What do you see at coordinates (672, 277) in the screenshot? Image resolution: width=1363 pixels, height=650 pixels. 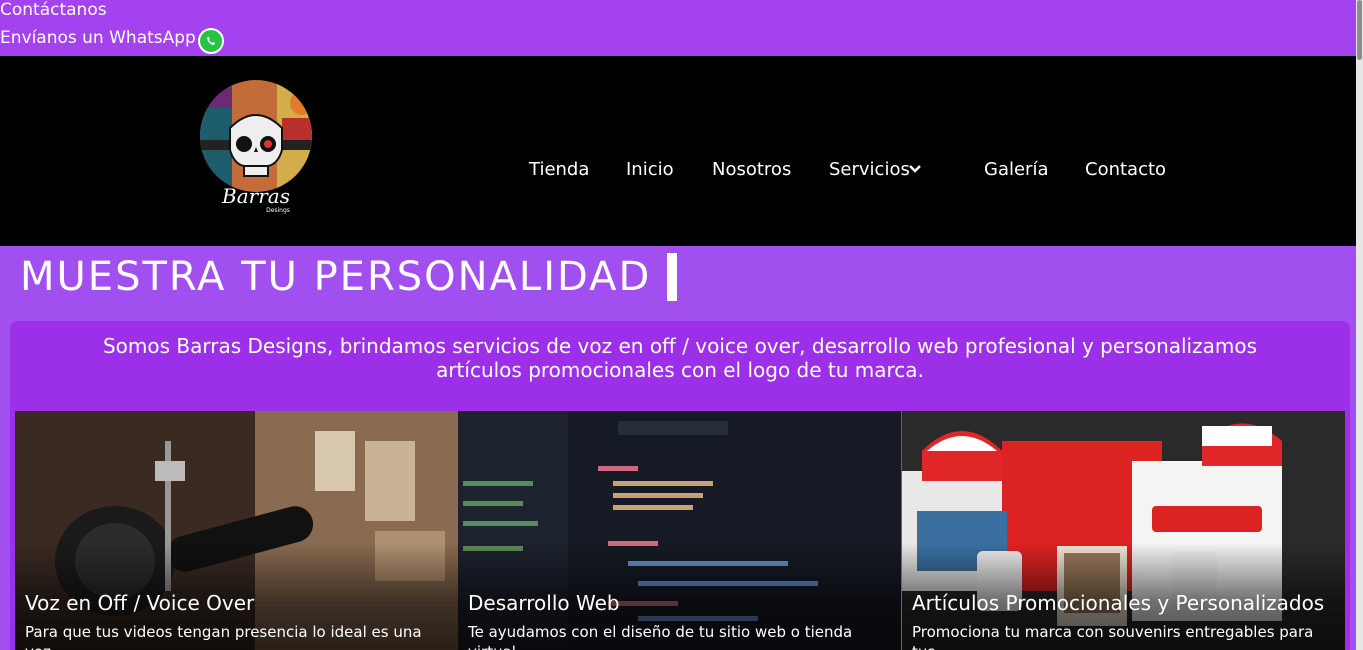 I see `typing-cursor` at bounding box center [672, 277].